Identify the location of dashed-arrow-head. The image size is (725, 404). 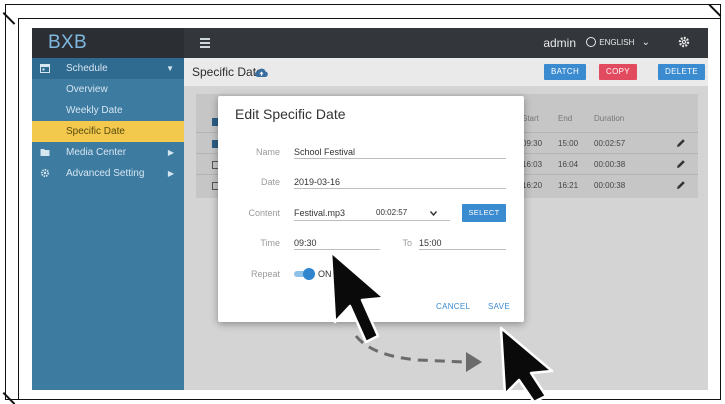
(474, 362).